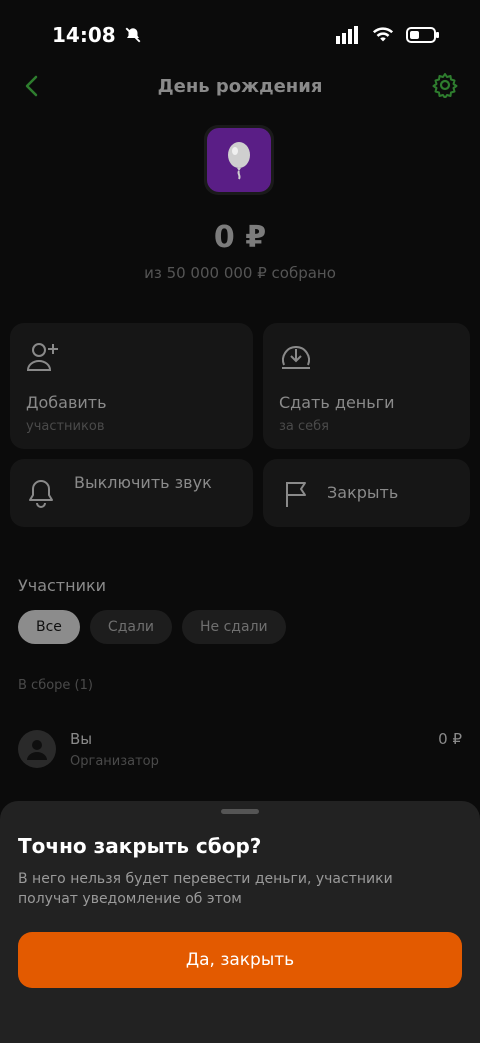 This screenshot has height=1043, width=480. I want to click on close-collection-button: Закрыть, so click(366, 493).